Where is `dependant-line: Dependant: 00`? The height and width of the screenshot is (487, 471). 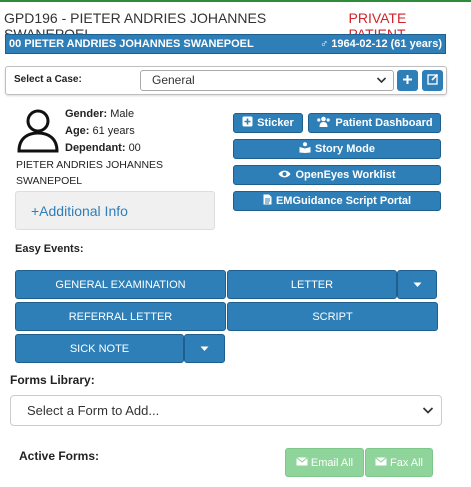
dependant-line: Dependant: 00 is located at coordinates (103, 148).